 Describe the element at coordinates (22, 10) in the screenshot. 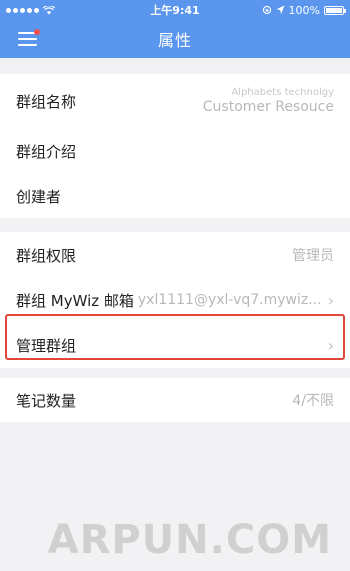

I see `signal-icon` at that location.